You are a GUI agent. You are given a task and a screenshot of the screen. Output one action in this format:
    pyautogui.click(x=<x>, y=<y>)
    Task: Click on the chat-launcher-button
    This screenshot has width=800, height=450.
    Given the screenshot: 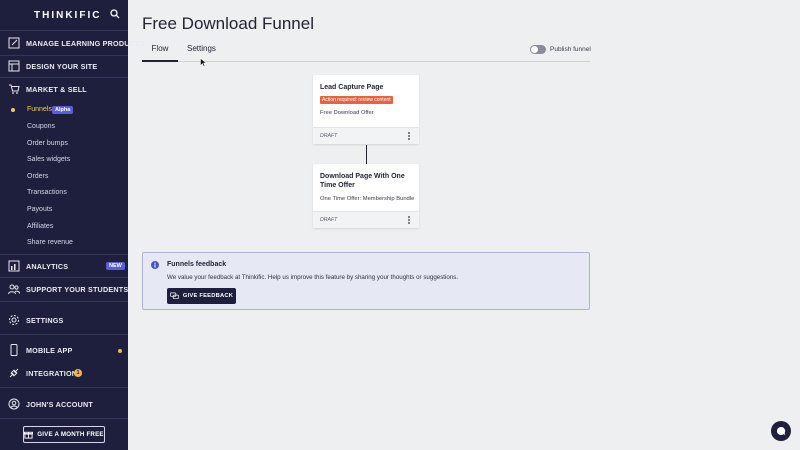 What is the action you would take?
    pyautogui.click(x=781, y=431)
    